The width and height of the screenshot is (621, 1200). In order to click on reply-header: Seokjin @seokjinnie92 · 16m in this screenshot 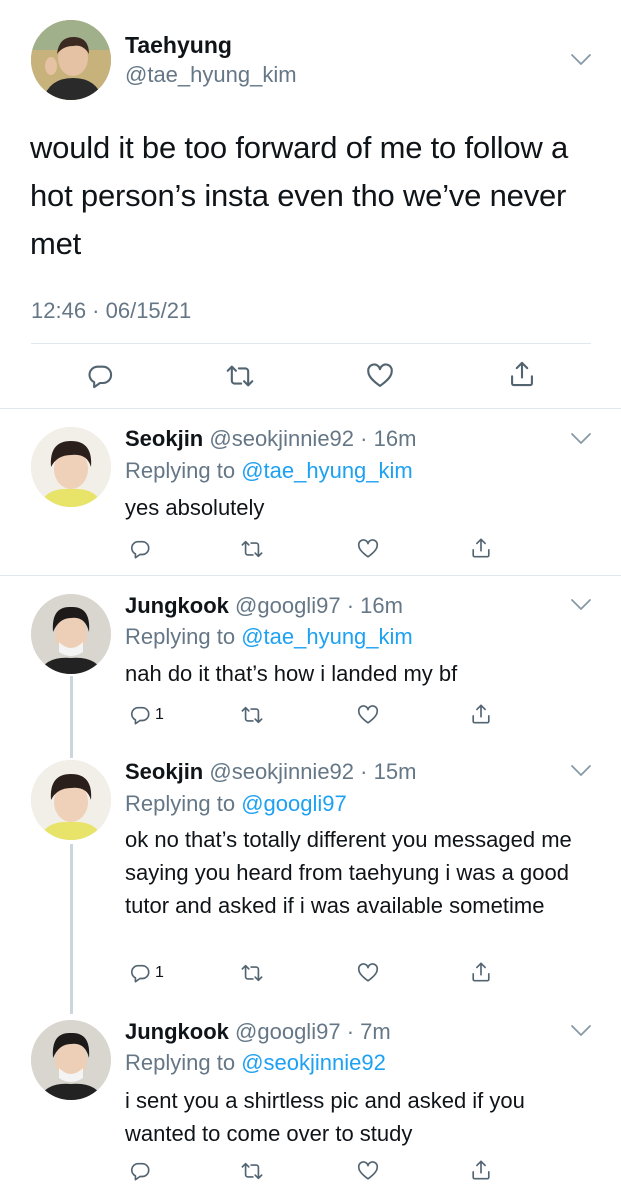, I will do `click(270, 439)`.